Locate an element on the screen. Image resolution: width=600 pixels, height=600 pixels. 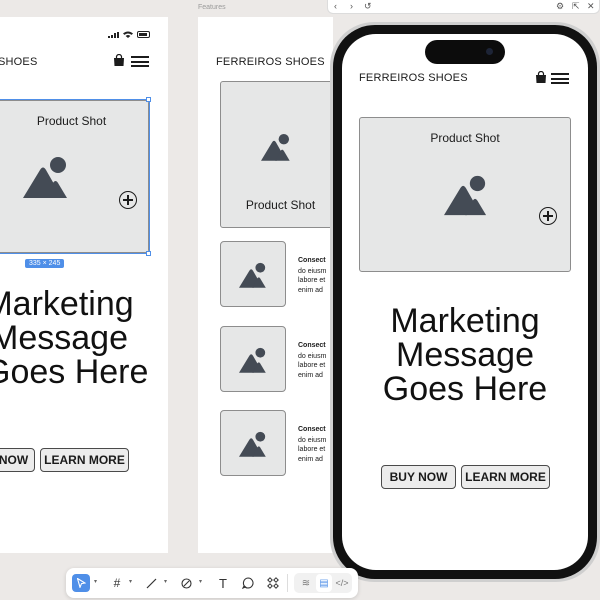
battery-icon is located at coordinates (143, 34).